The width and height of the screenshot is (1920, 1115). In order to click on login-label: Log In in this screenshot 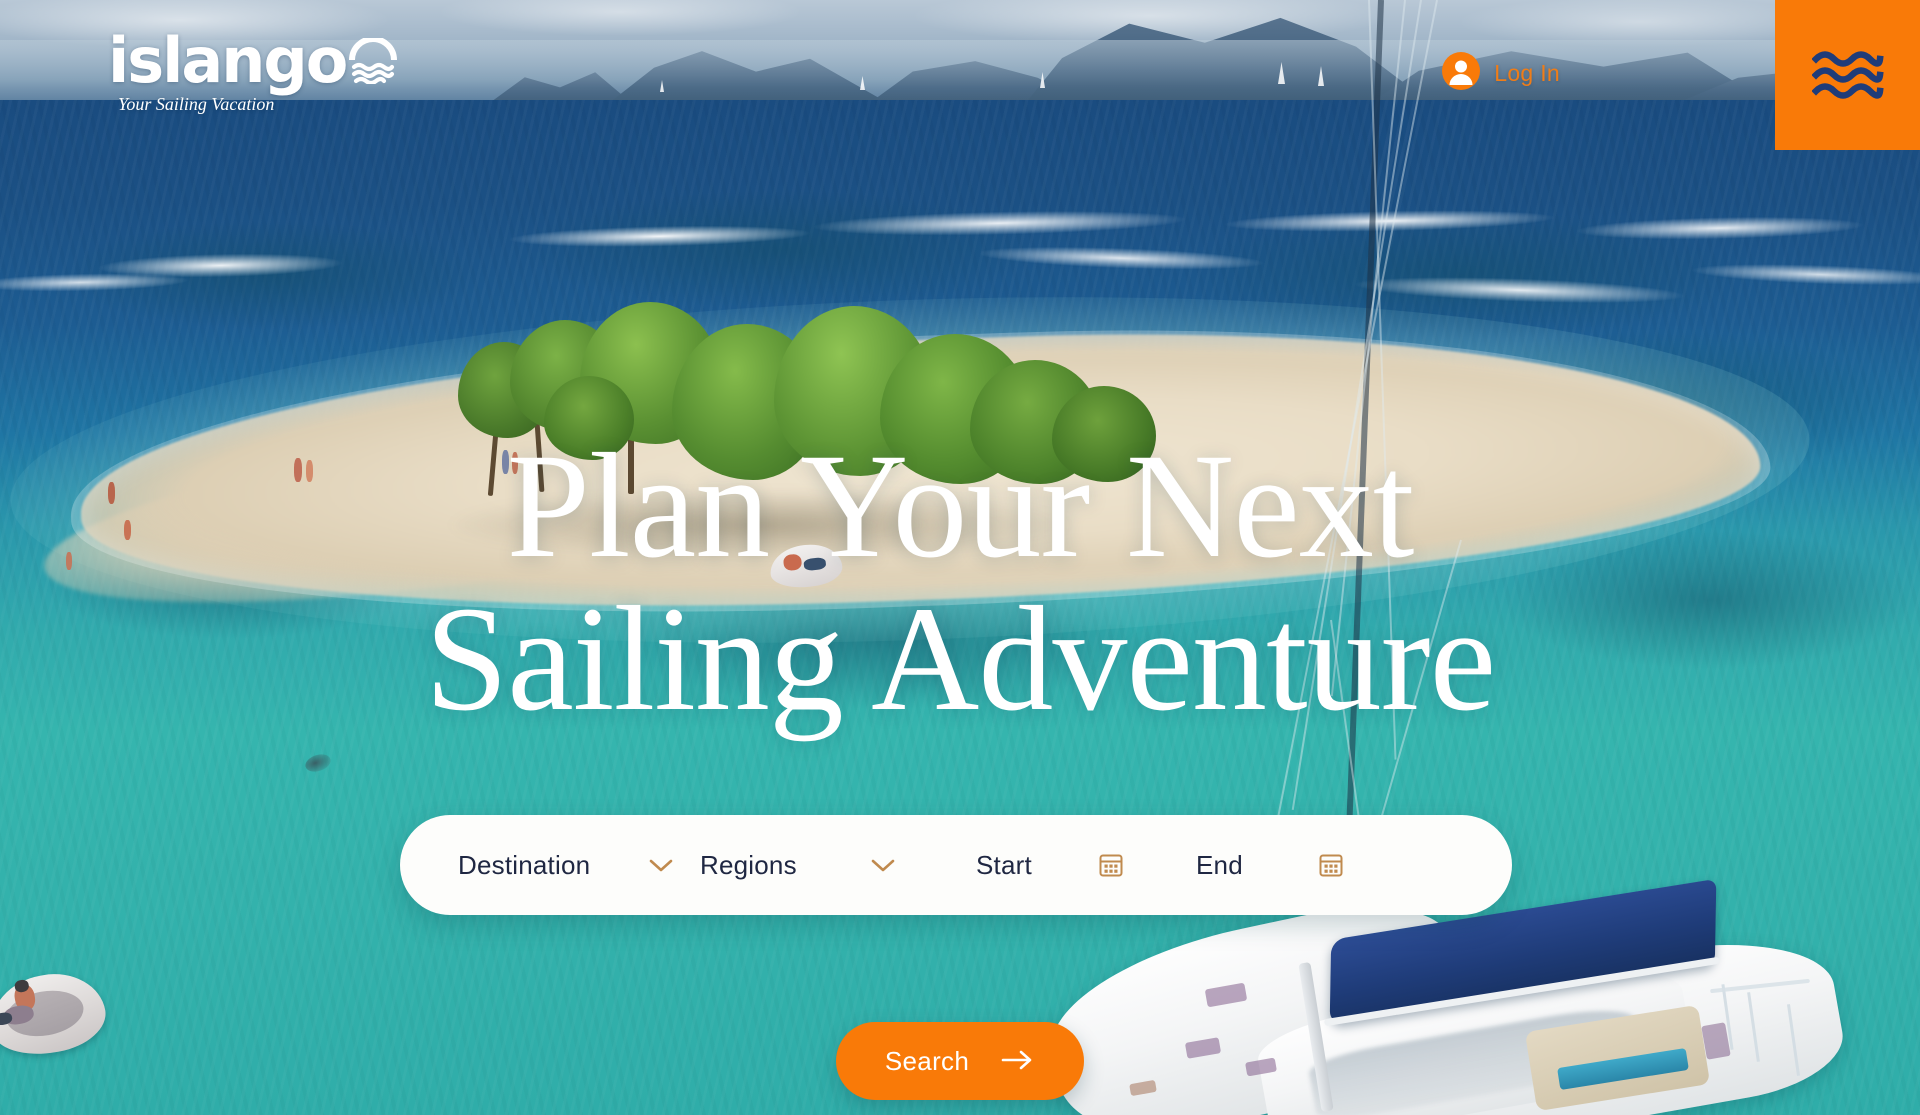, I will do `click(1527, 73)`.